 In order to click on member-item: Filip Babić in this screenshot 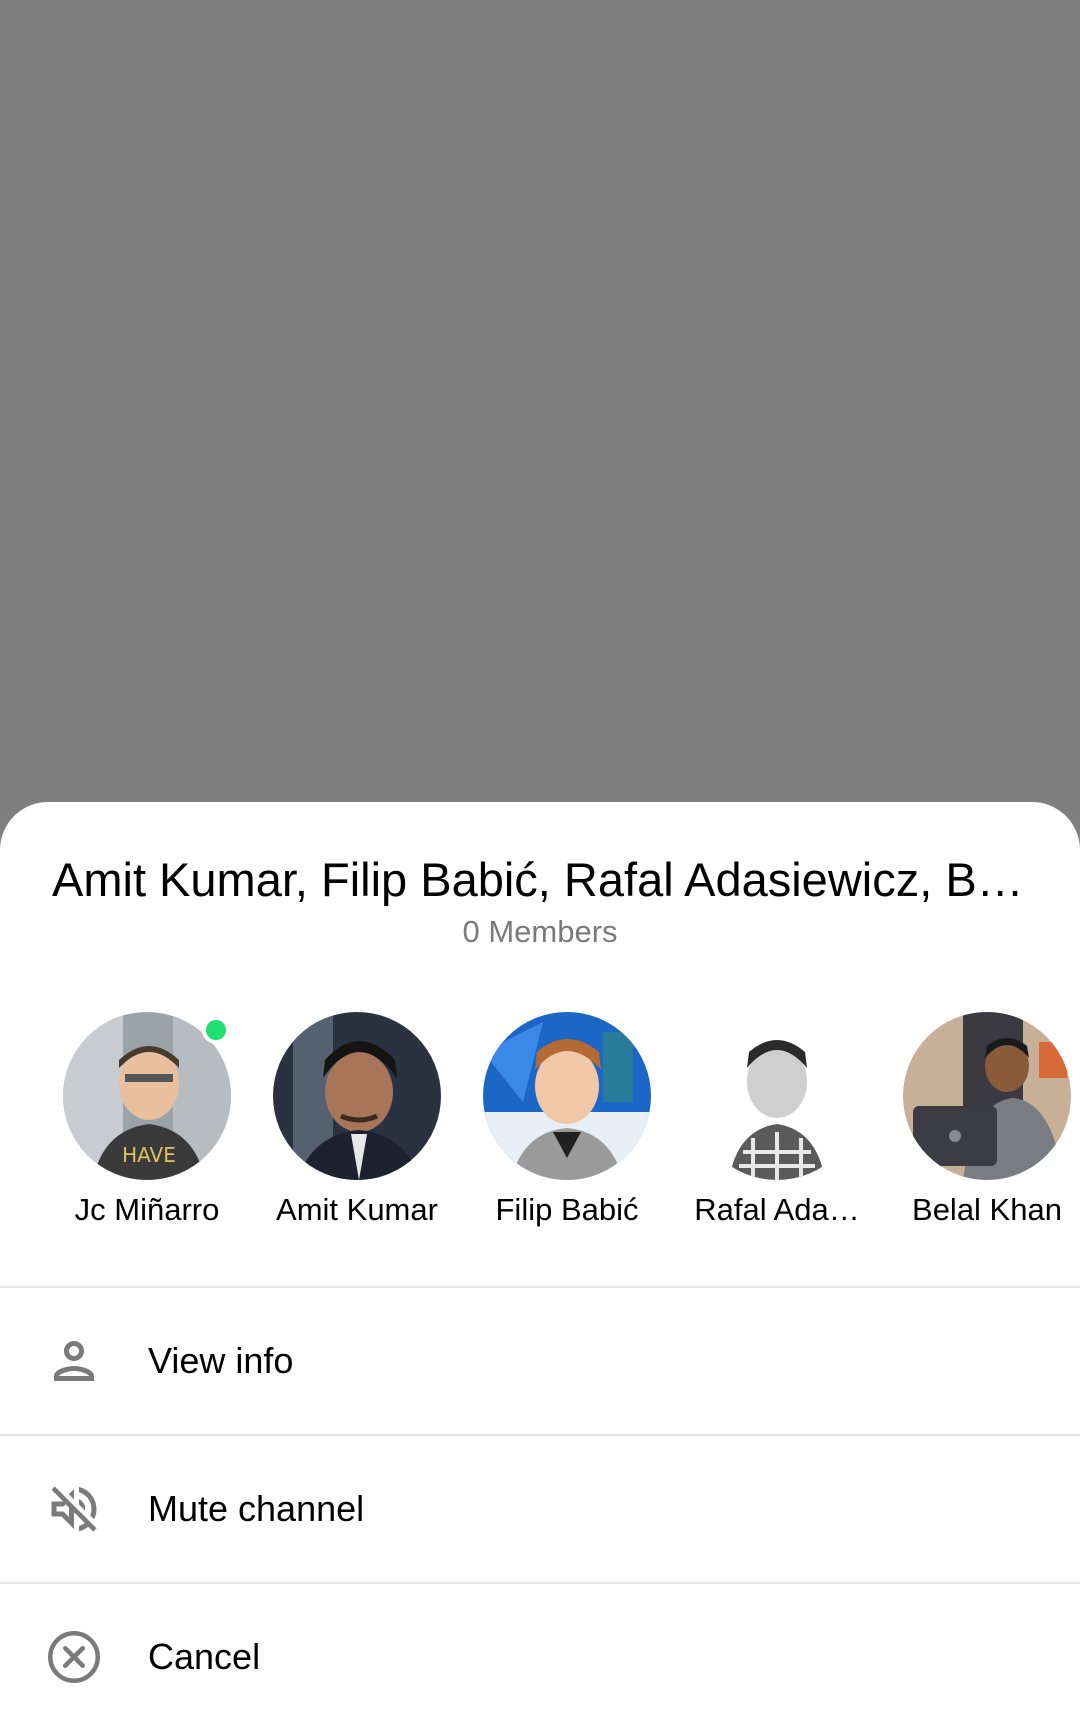, I will do `click(554, 1119)`.